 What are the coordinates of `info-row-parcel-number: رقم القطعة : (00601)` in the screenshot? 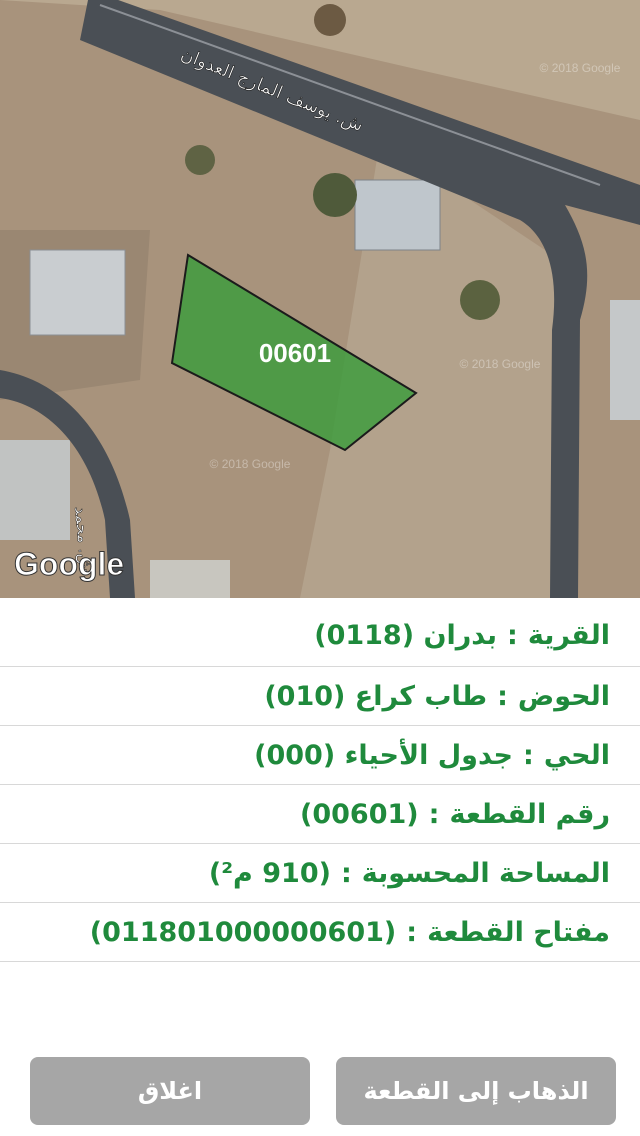 It's located at (320, 814).